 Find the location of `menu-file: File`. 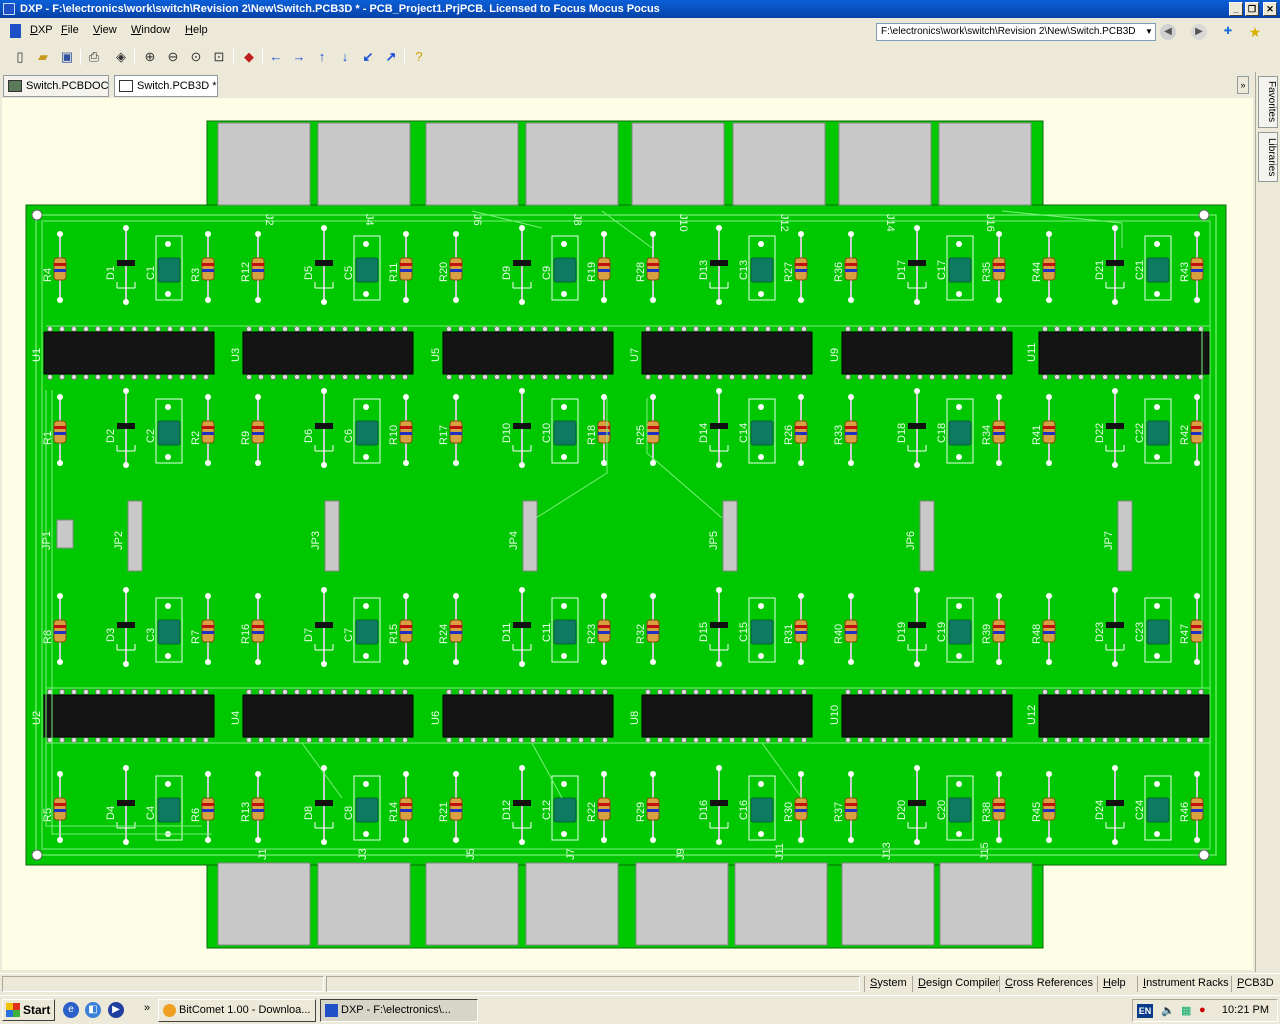

menu-file: File is located at coordinates (70, 30).